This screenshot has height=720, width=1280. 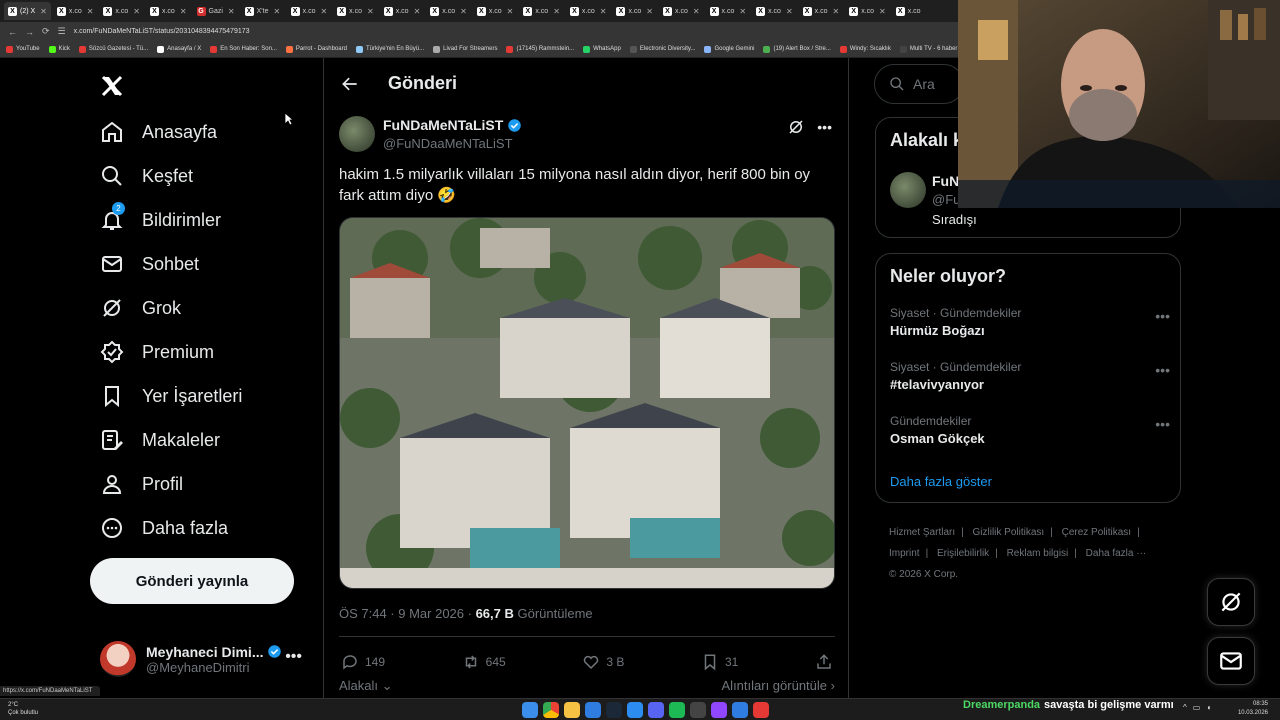 I want to click on site-info-icon: ☰, so click(x=62, y=31).